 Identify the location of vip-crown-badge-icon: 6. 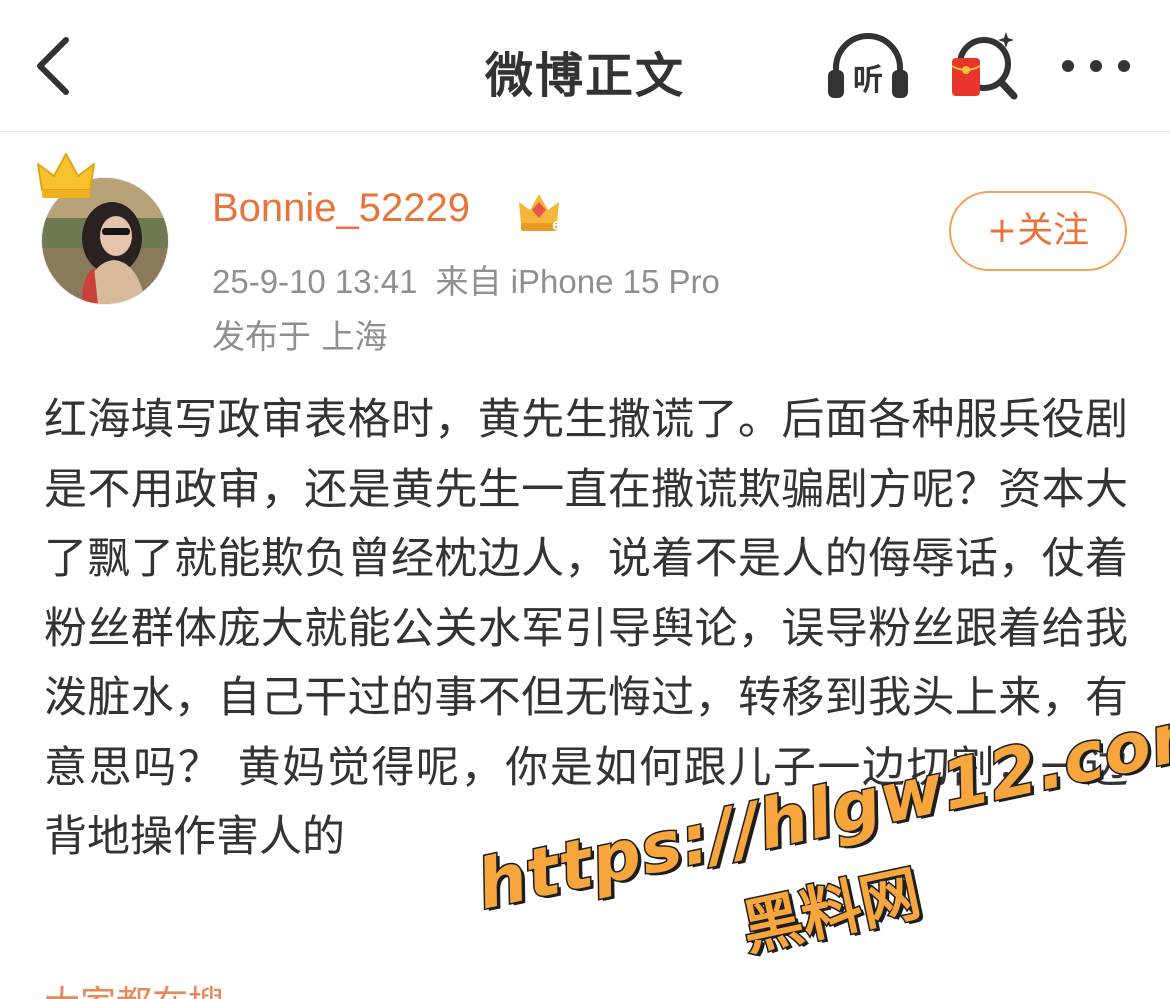
(539, 213).